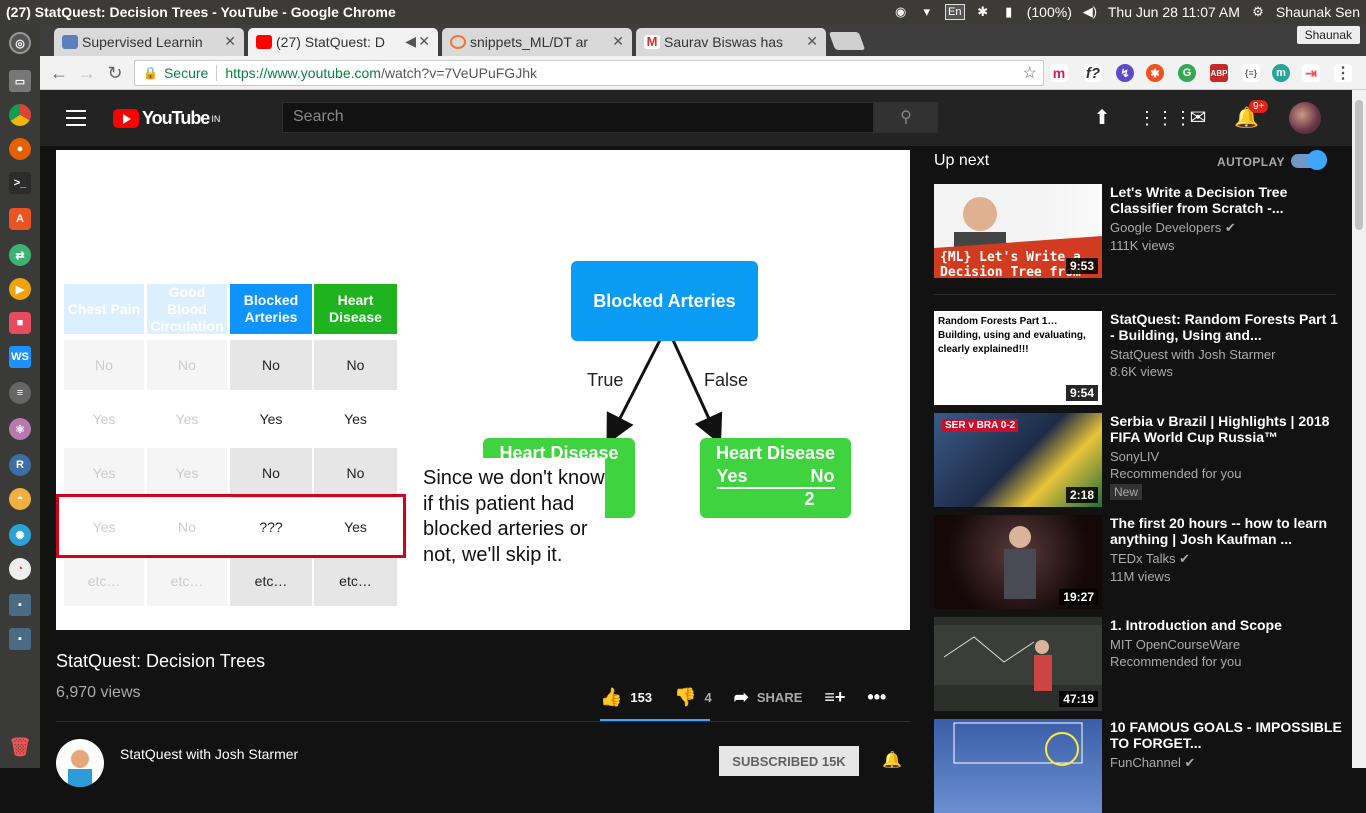  What do you see at coordinates (20, 255) in the screenshot?
I see `toggle-app-icon: ⇄` at bounding box center [20, 255].